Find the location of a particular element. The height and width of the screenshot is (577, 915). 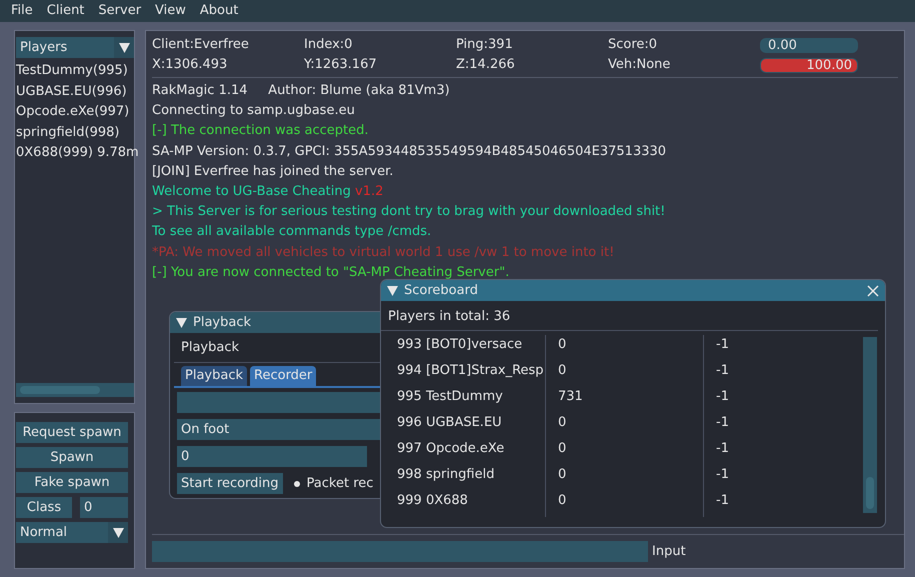

players-dropdown: Players is located at coordinates (75, 47).